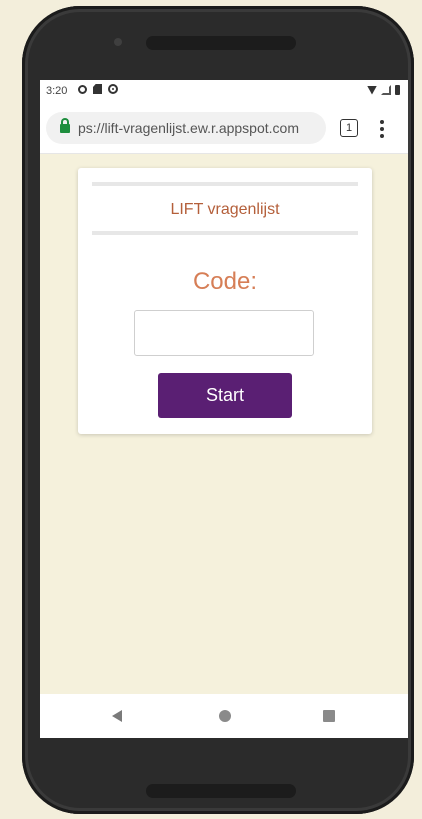 The height and width of the screenshot is (819, 422). Describe the element at coordinates (225, 233) in the screenshot. I see `card-divider-bottom` at that location.